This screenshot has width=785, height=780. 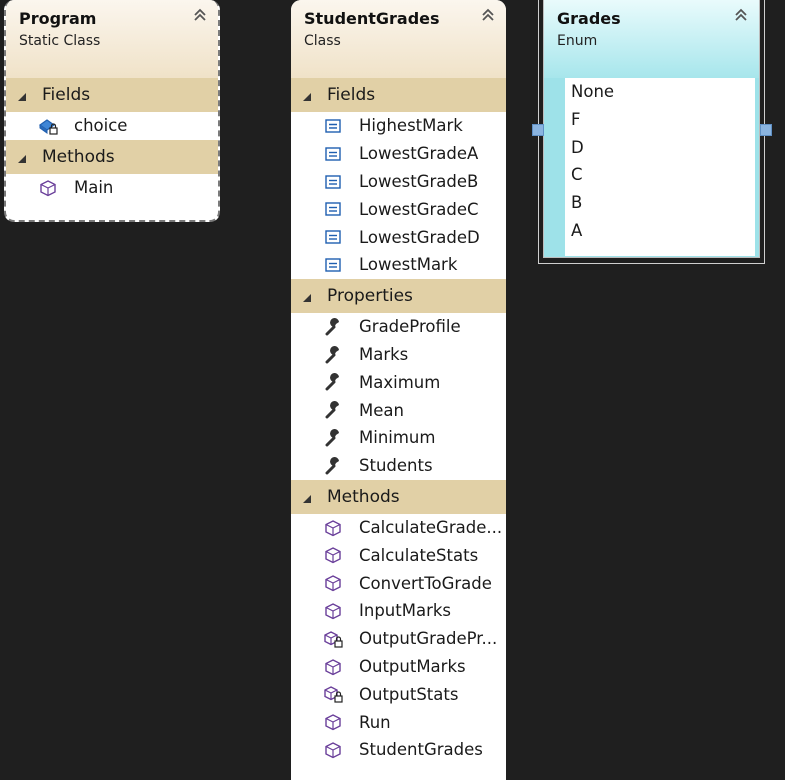 I want to click on member-name: Run, so click(x=375, y=722).